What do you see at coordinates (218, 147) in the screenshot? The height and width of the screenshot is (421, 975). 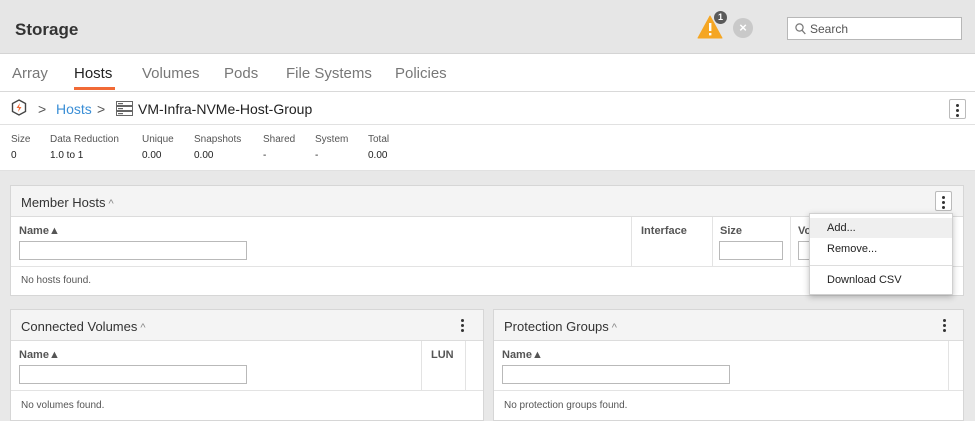 I see `stat-snapshots: Snapshots 0.00` at bounding box center [218, 147].